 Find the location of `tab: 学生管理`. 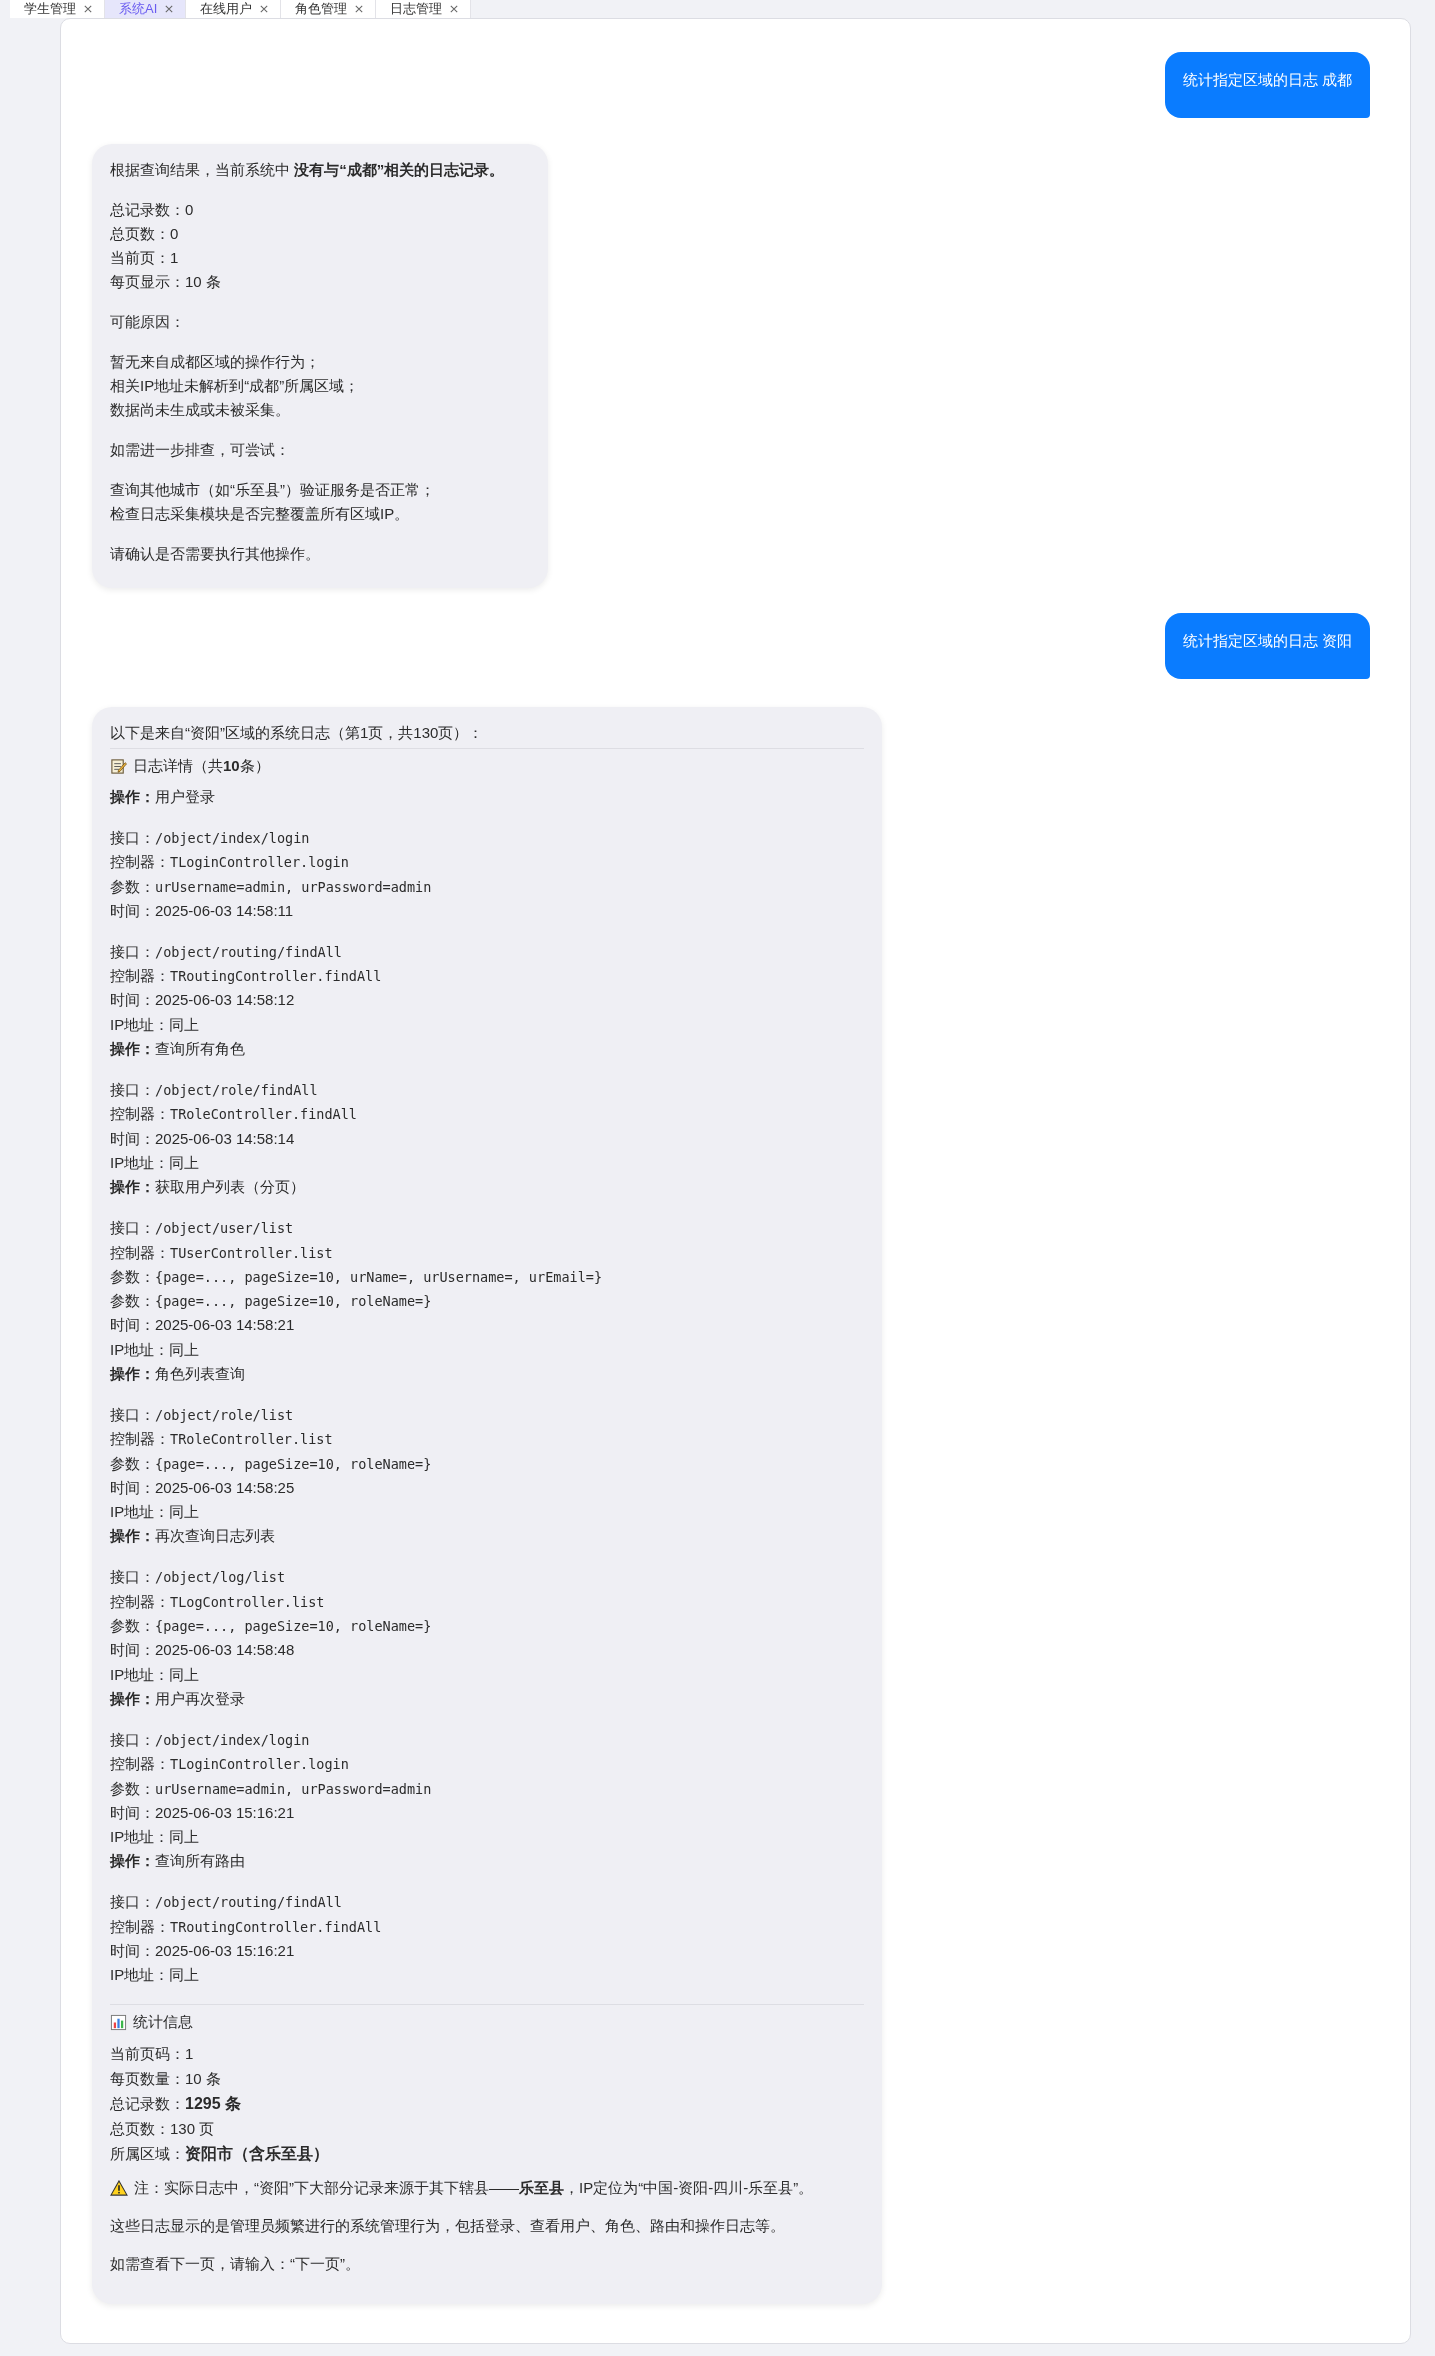

tab: 学生管理 is located at coordinates (57, 9).